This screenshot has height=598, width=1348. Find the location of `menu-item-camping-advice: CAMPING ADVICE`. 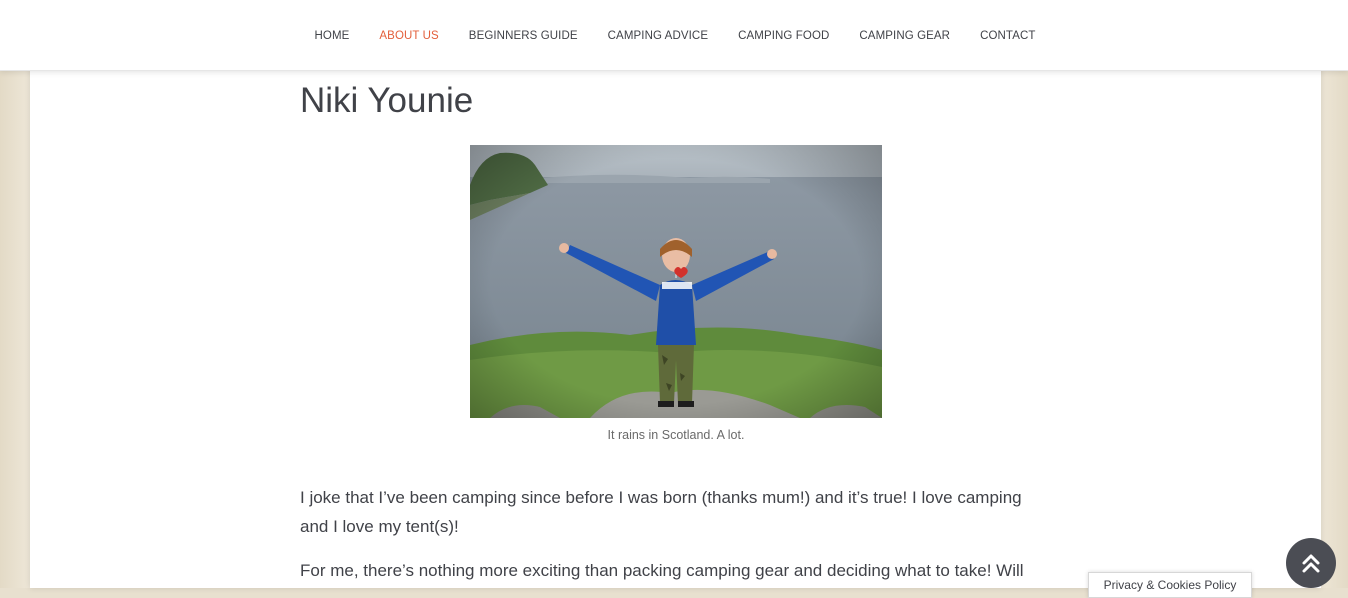

menu-item-camping-advice: CAMPING ADVICE is located at coordinates (658, 35).